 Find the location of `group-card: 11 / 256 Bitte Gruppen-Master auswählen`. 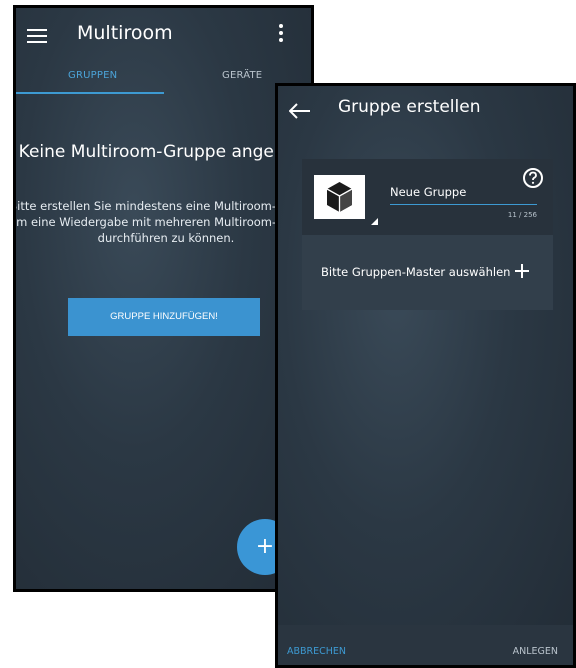

group-card: 11 / 256 Bitte Gruppen-Master auswählen is located at coordinates (427, 234).